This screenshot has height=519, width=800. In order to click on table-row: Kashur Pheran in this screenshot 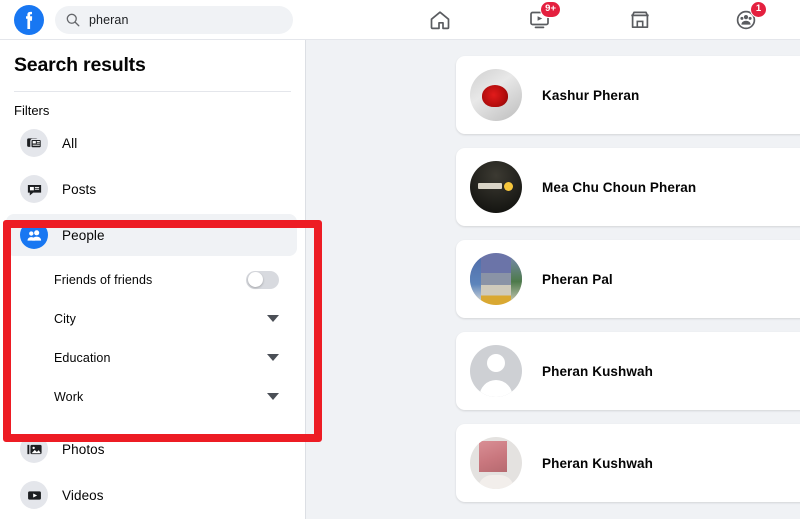, I will do `click(628, 95)`.